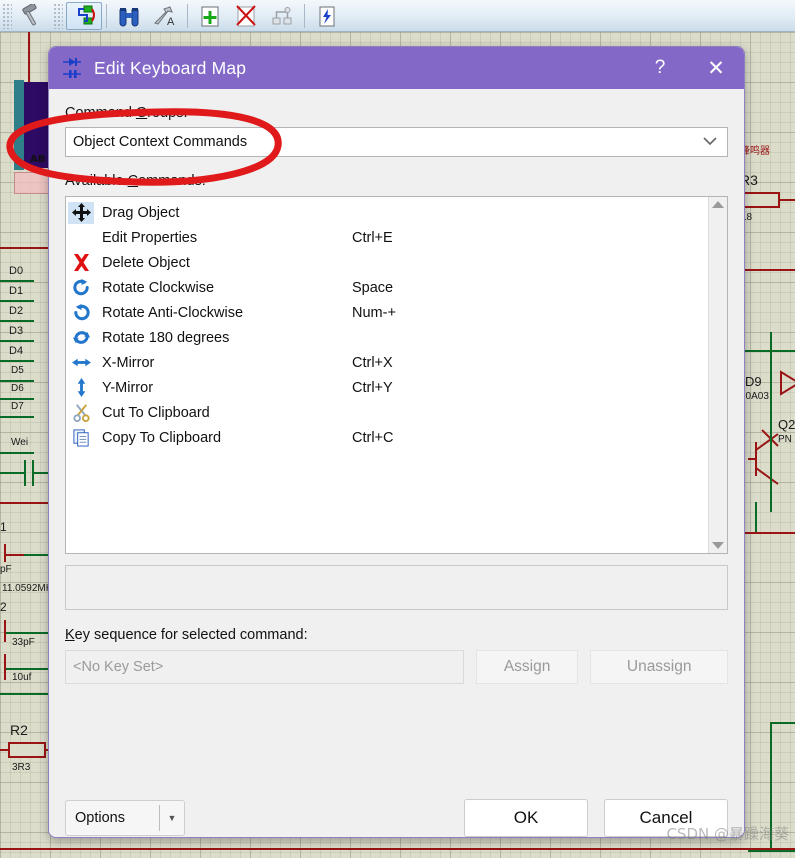  I want to click on toolbar-separator, so click(106, 15).